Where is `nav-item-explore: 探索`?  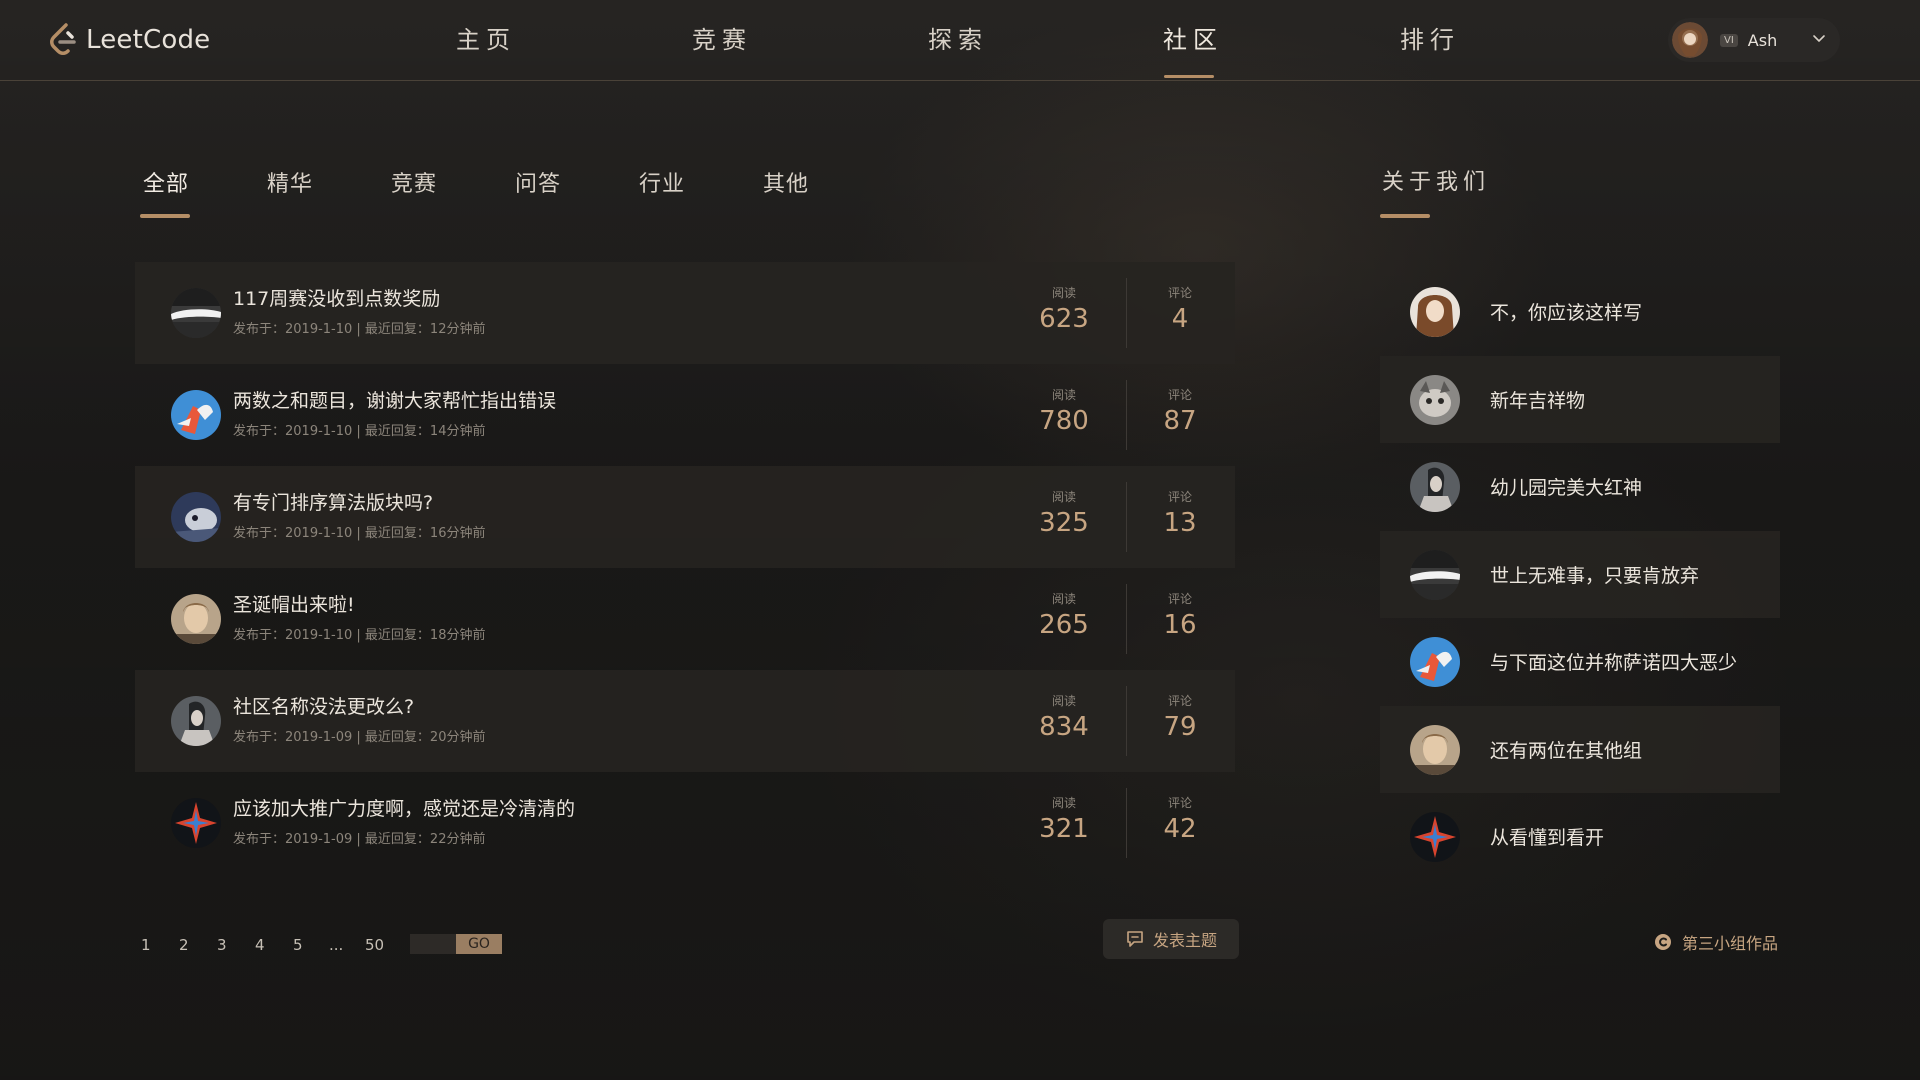
nav-item-explore: 探索 is located at coordinates (958, 40).